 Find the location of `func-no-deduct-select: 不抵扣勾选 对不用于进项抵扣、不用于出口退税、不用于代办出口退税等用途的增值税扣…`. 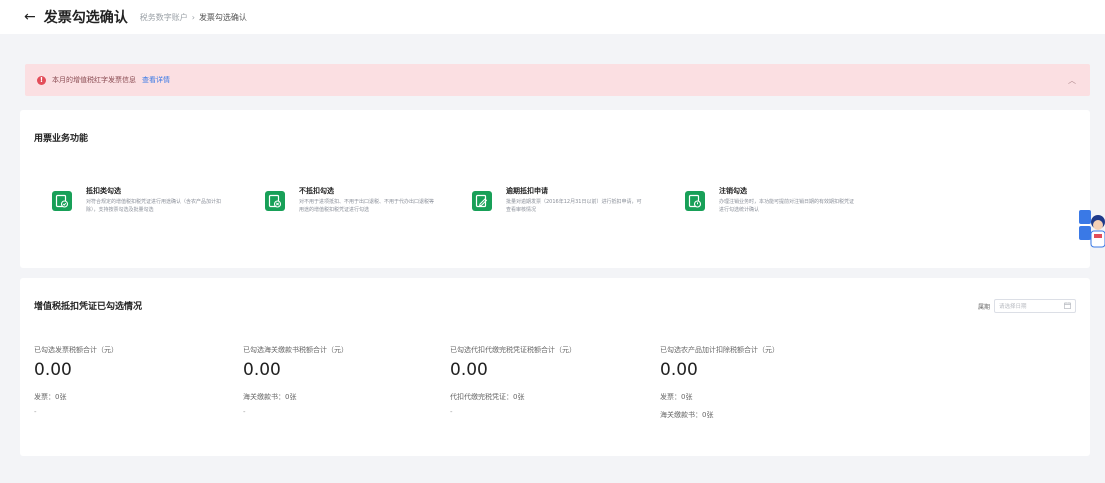

func-no-deduct-select: 不抵扣勾选 对不用于进项抵扣、不用于出口退税、不用于代办出口退税等用途的增值税扣… is located at coordinates (355, 216).